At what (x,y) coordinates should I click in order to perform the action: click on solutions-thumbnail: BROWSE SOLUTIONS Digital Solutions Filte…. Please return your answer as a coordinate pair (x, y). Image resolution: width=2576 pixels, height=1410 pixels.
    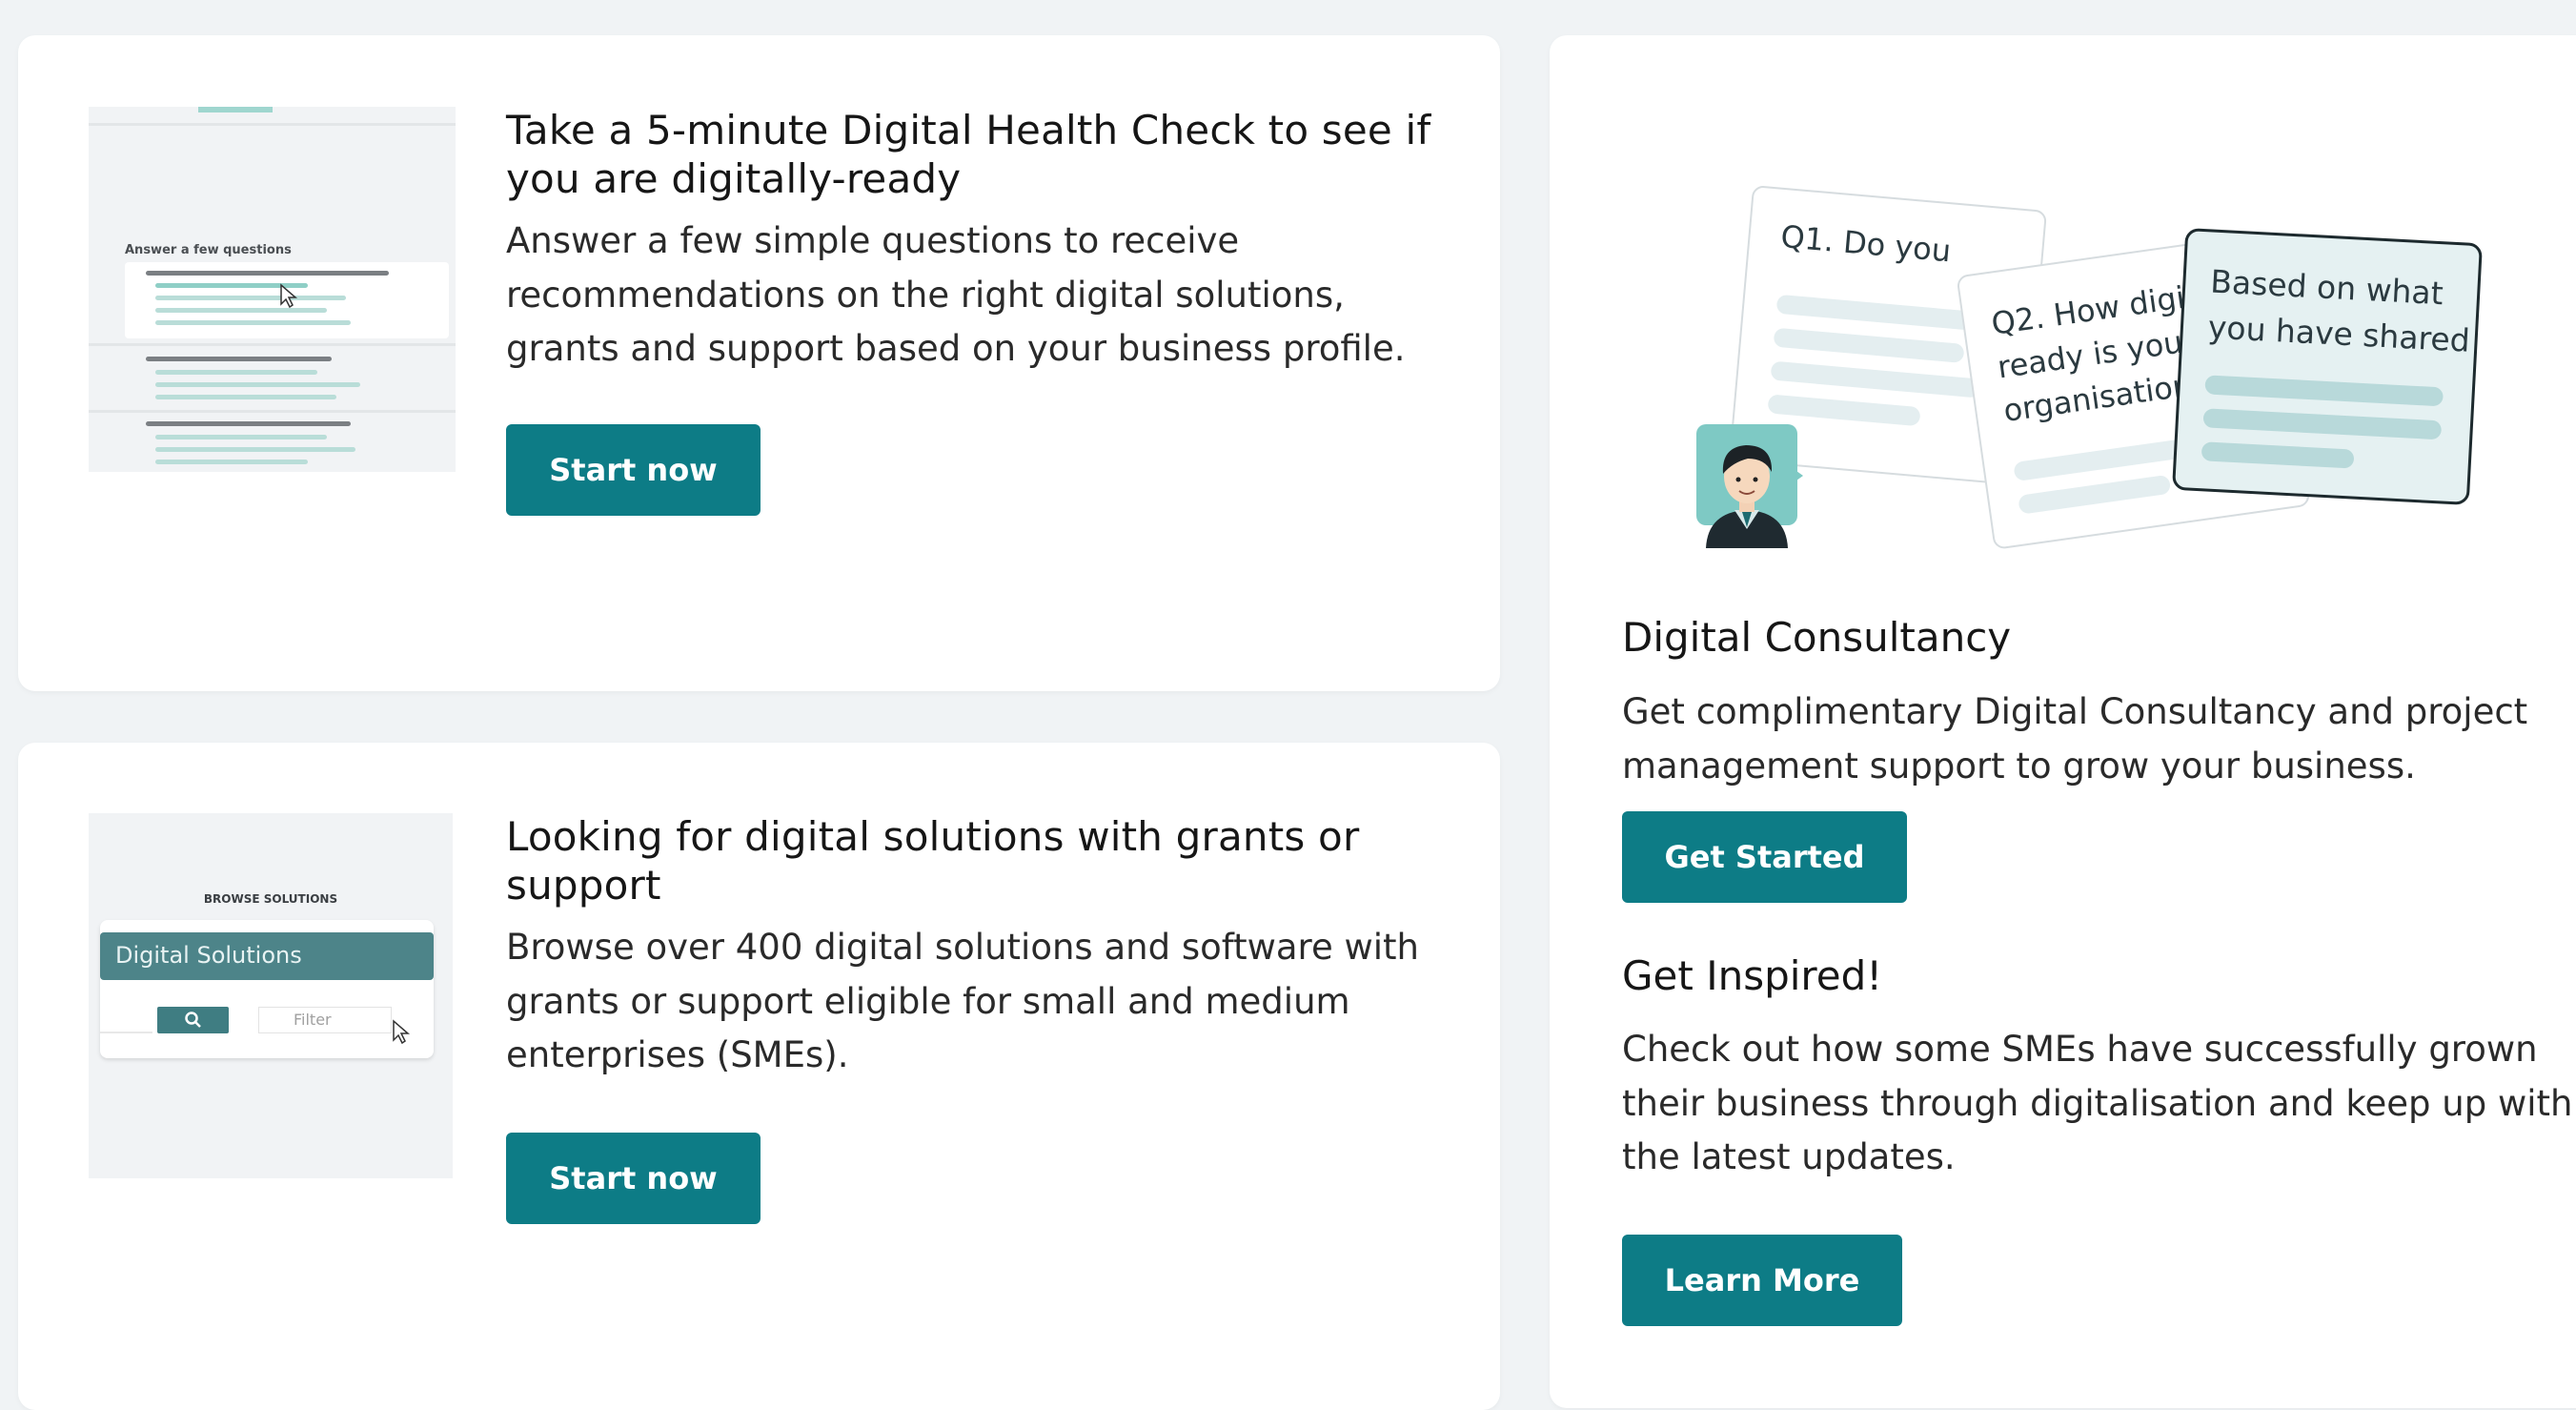
    Looking at the image, I should click on (271, 995).